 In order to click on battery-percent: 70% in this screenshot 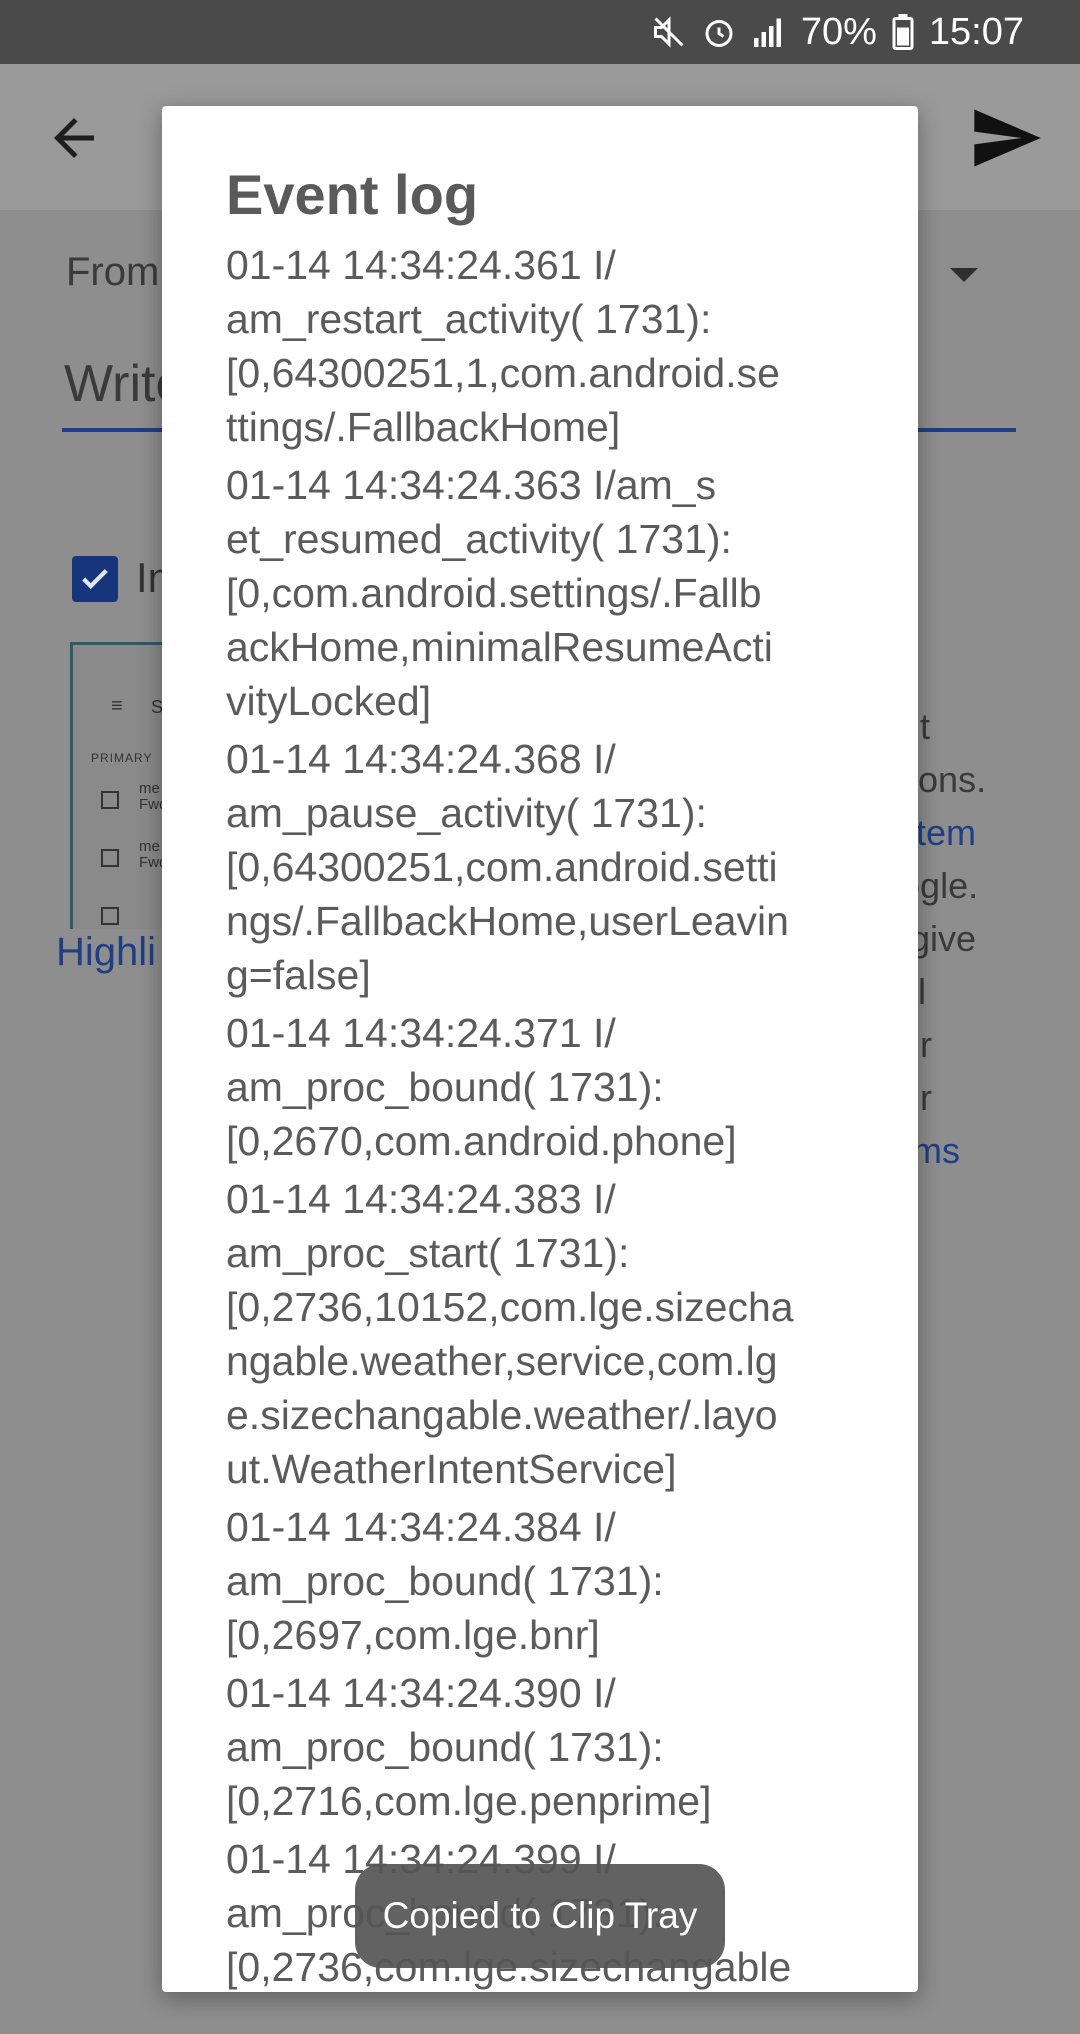, I will do `click(838, 31)`.